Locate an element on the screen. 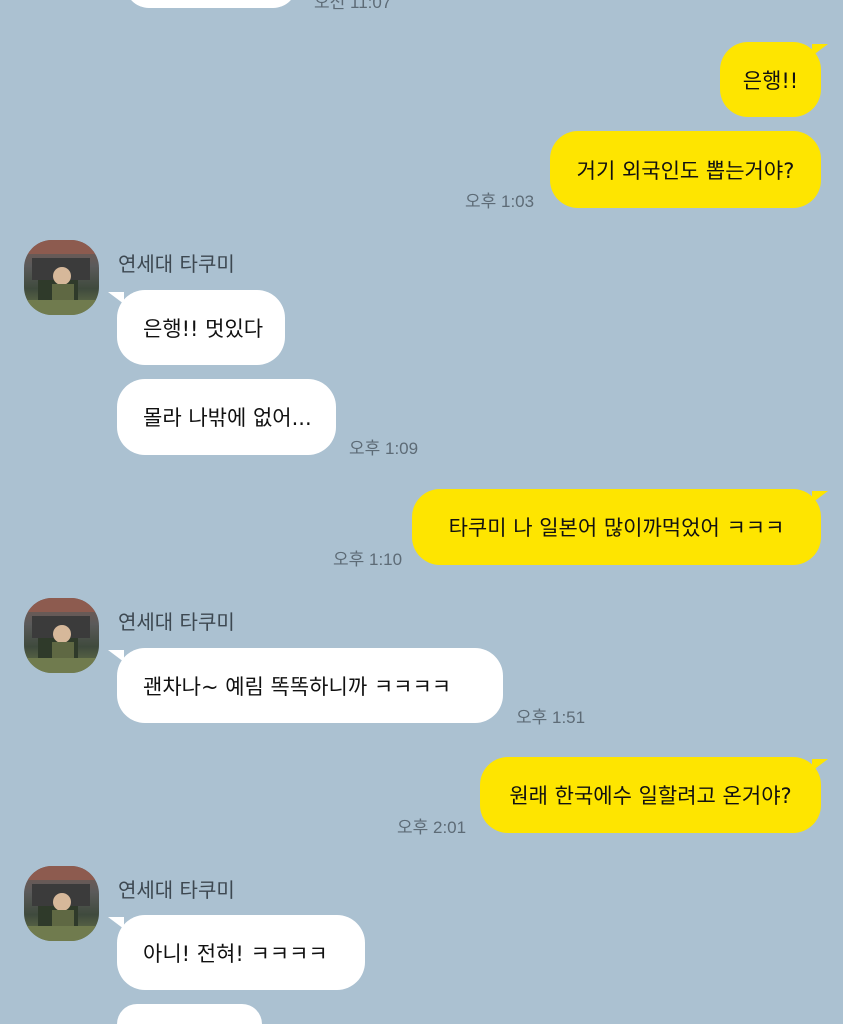 The image size is (843, 1024). message-bubble-mine: 원래 한국에수 일할려고 온거야? is located at coordinates (650, 795).